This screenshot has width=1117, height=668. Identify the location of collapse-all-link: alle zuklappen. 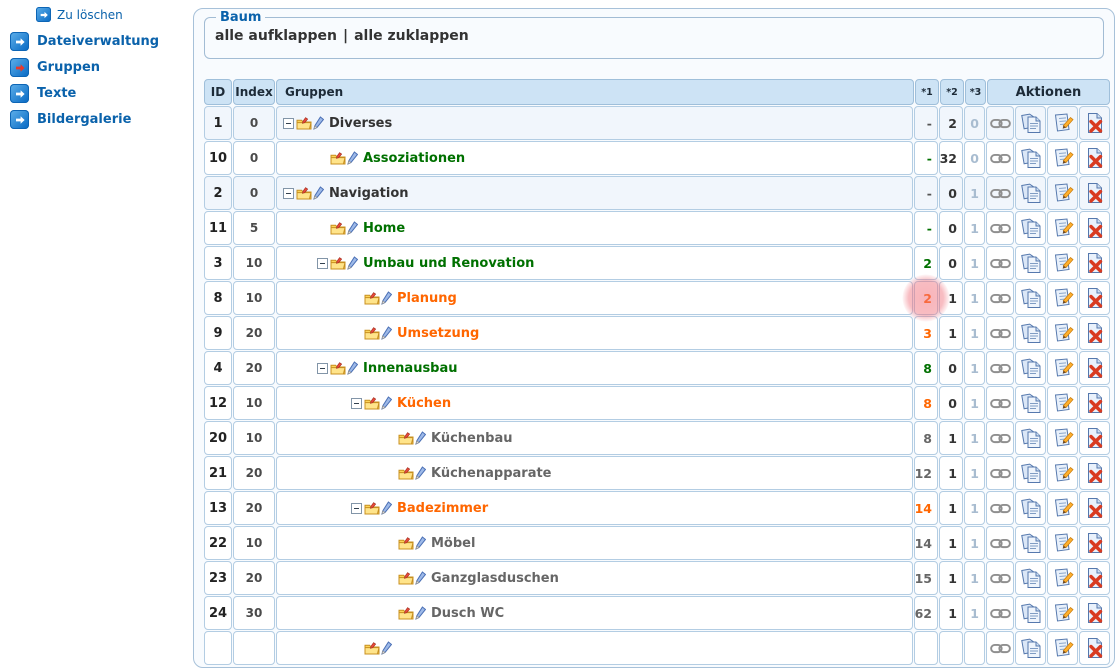
(411, 36).